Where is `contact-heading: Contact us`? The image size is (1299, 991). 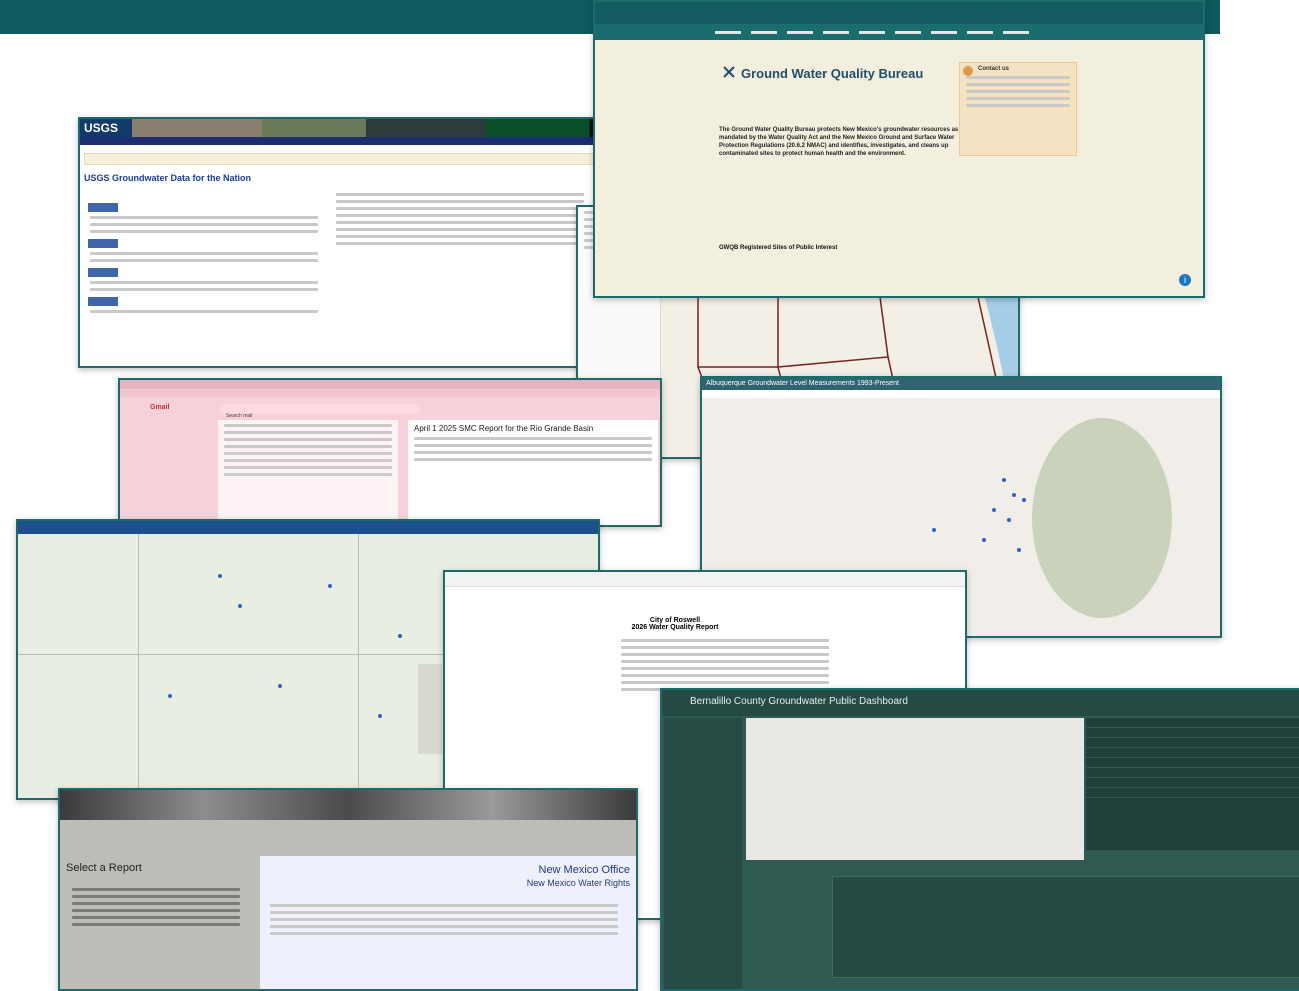 contact-heading: Contact us is located at coordinates (994, 69).